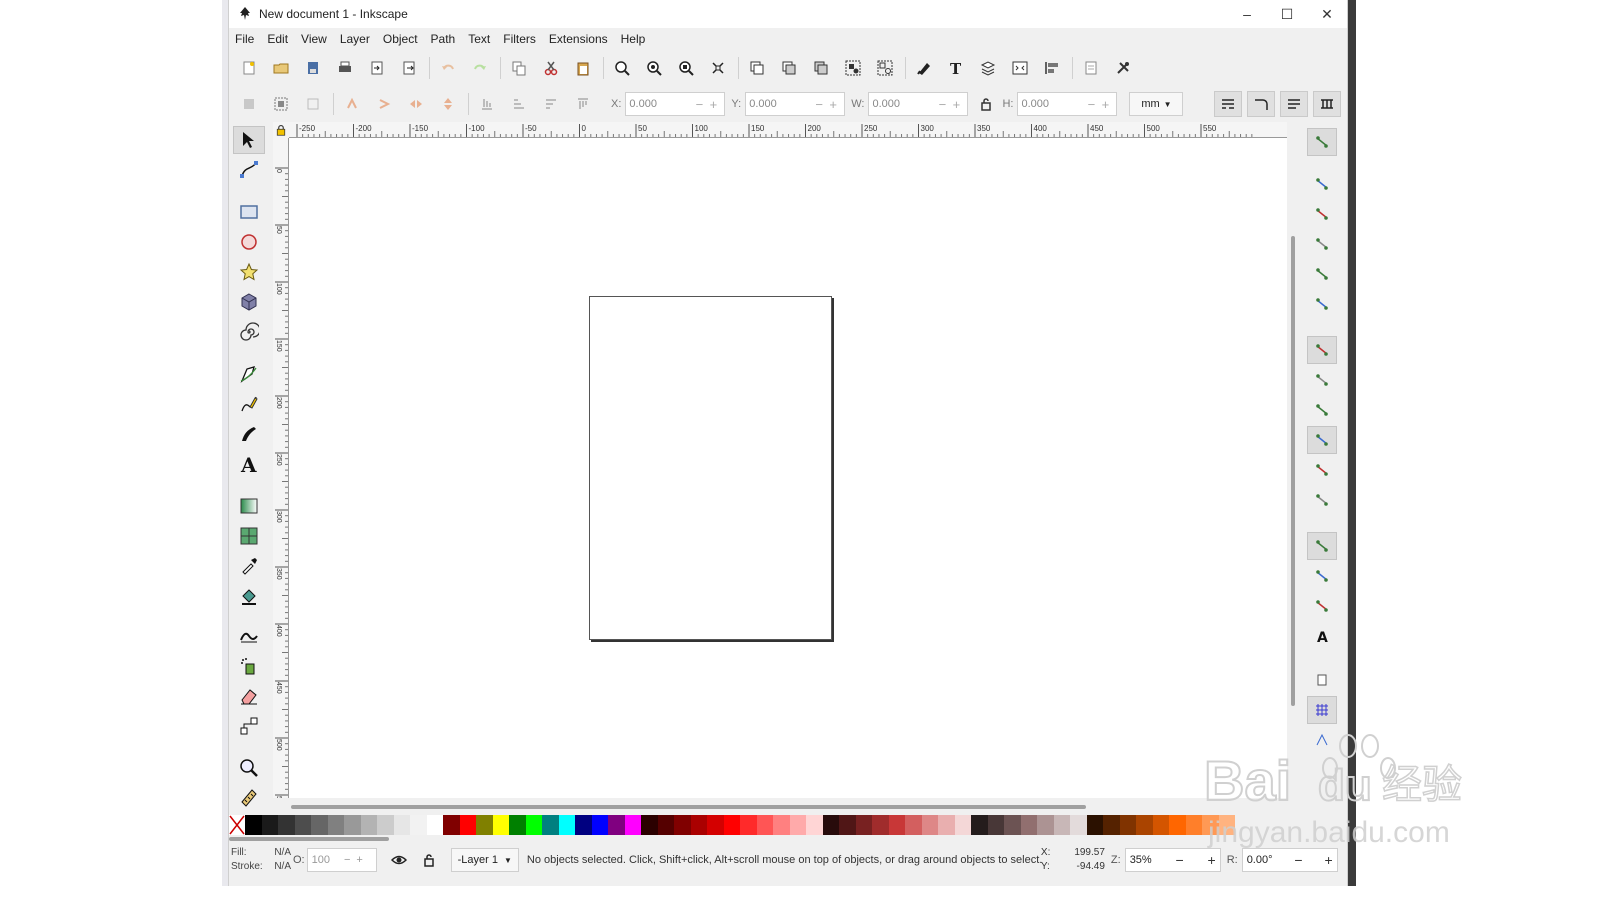 The image size is (1600, 900). I want to click on clone-button, so click(789, 68).